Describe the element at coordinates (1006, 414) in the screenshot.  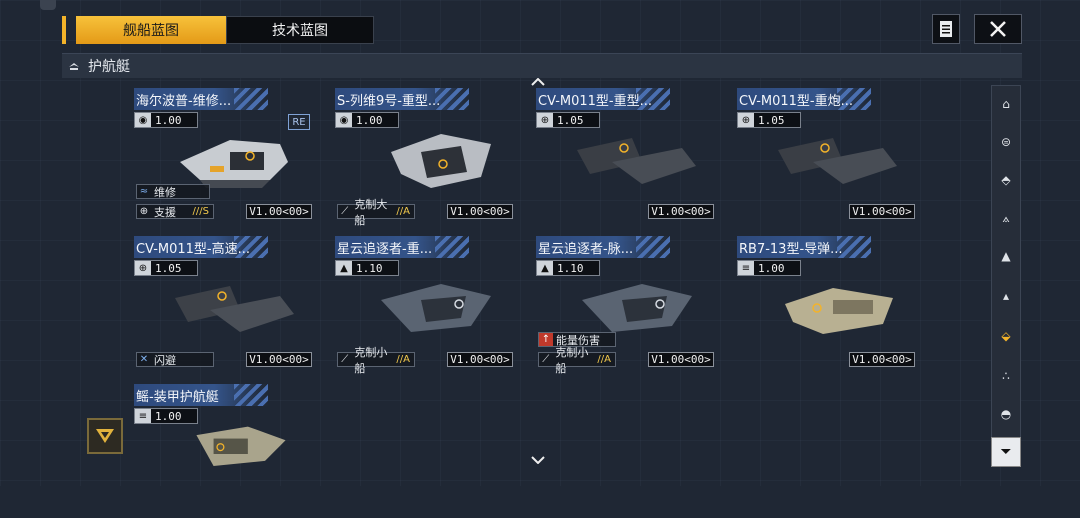
I see `aux-icon: ◓` at that location.